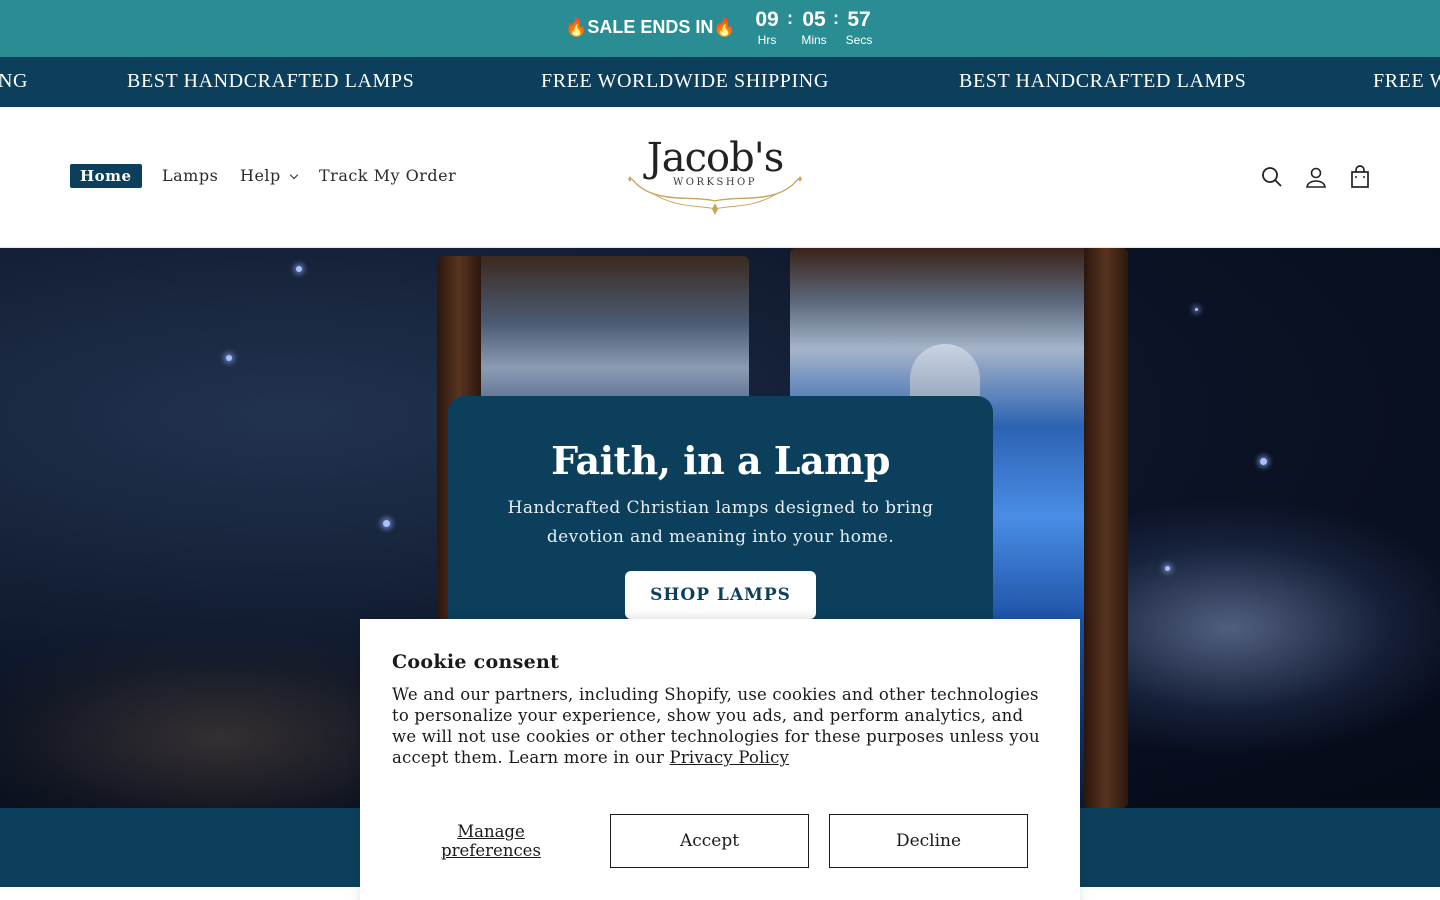 The image size is (1440, 900). What do you see at coordinates (1272, 177) in the screenshot?
I see `search-icon` at bounding box center [1272, 177].